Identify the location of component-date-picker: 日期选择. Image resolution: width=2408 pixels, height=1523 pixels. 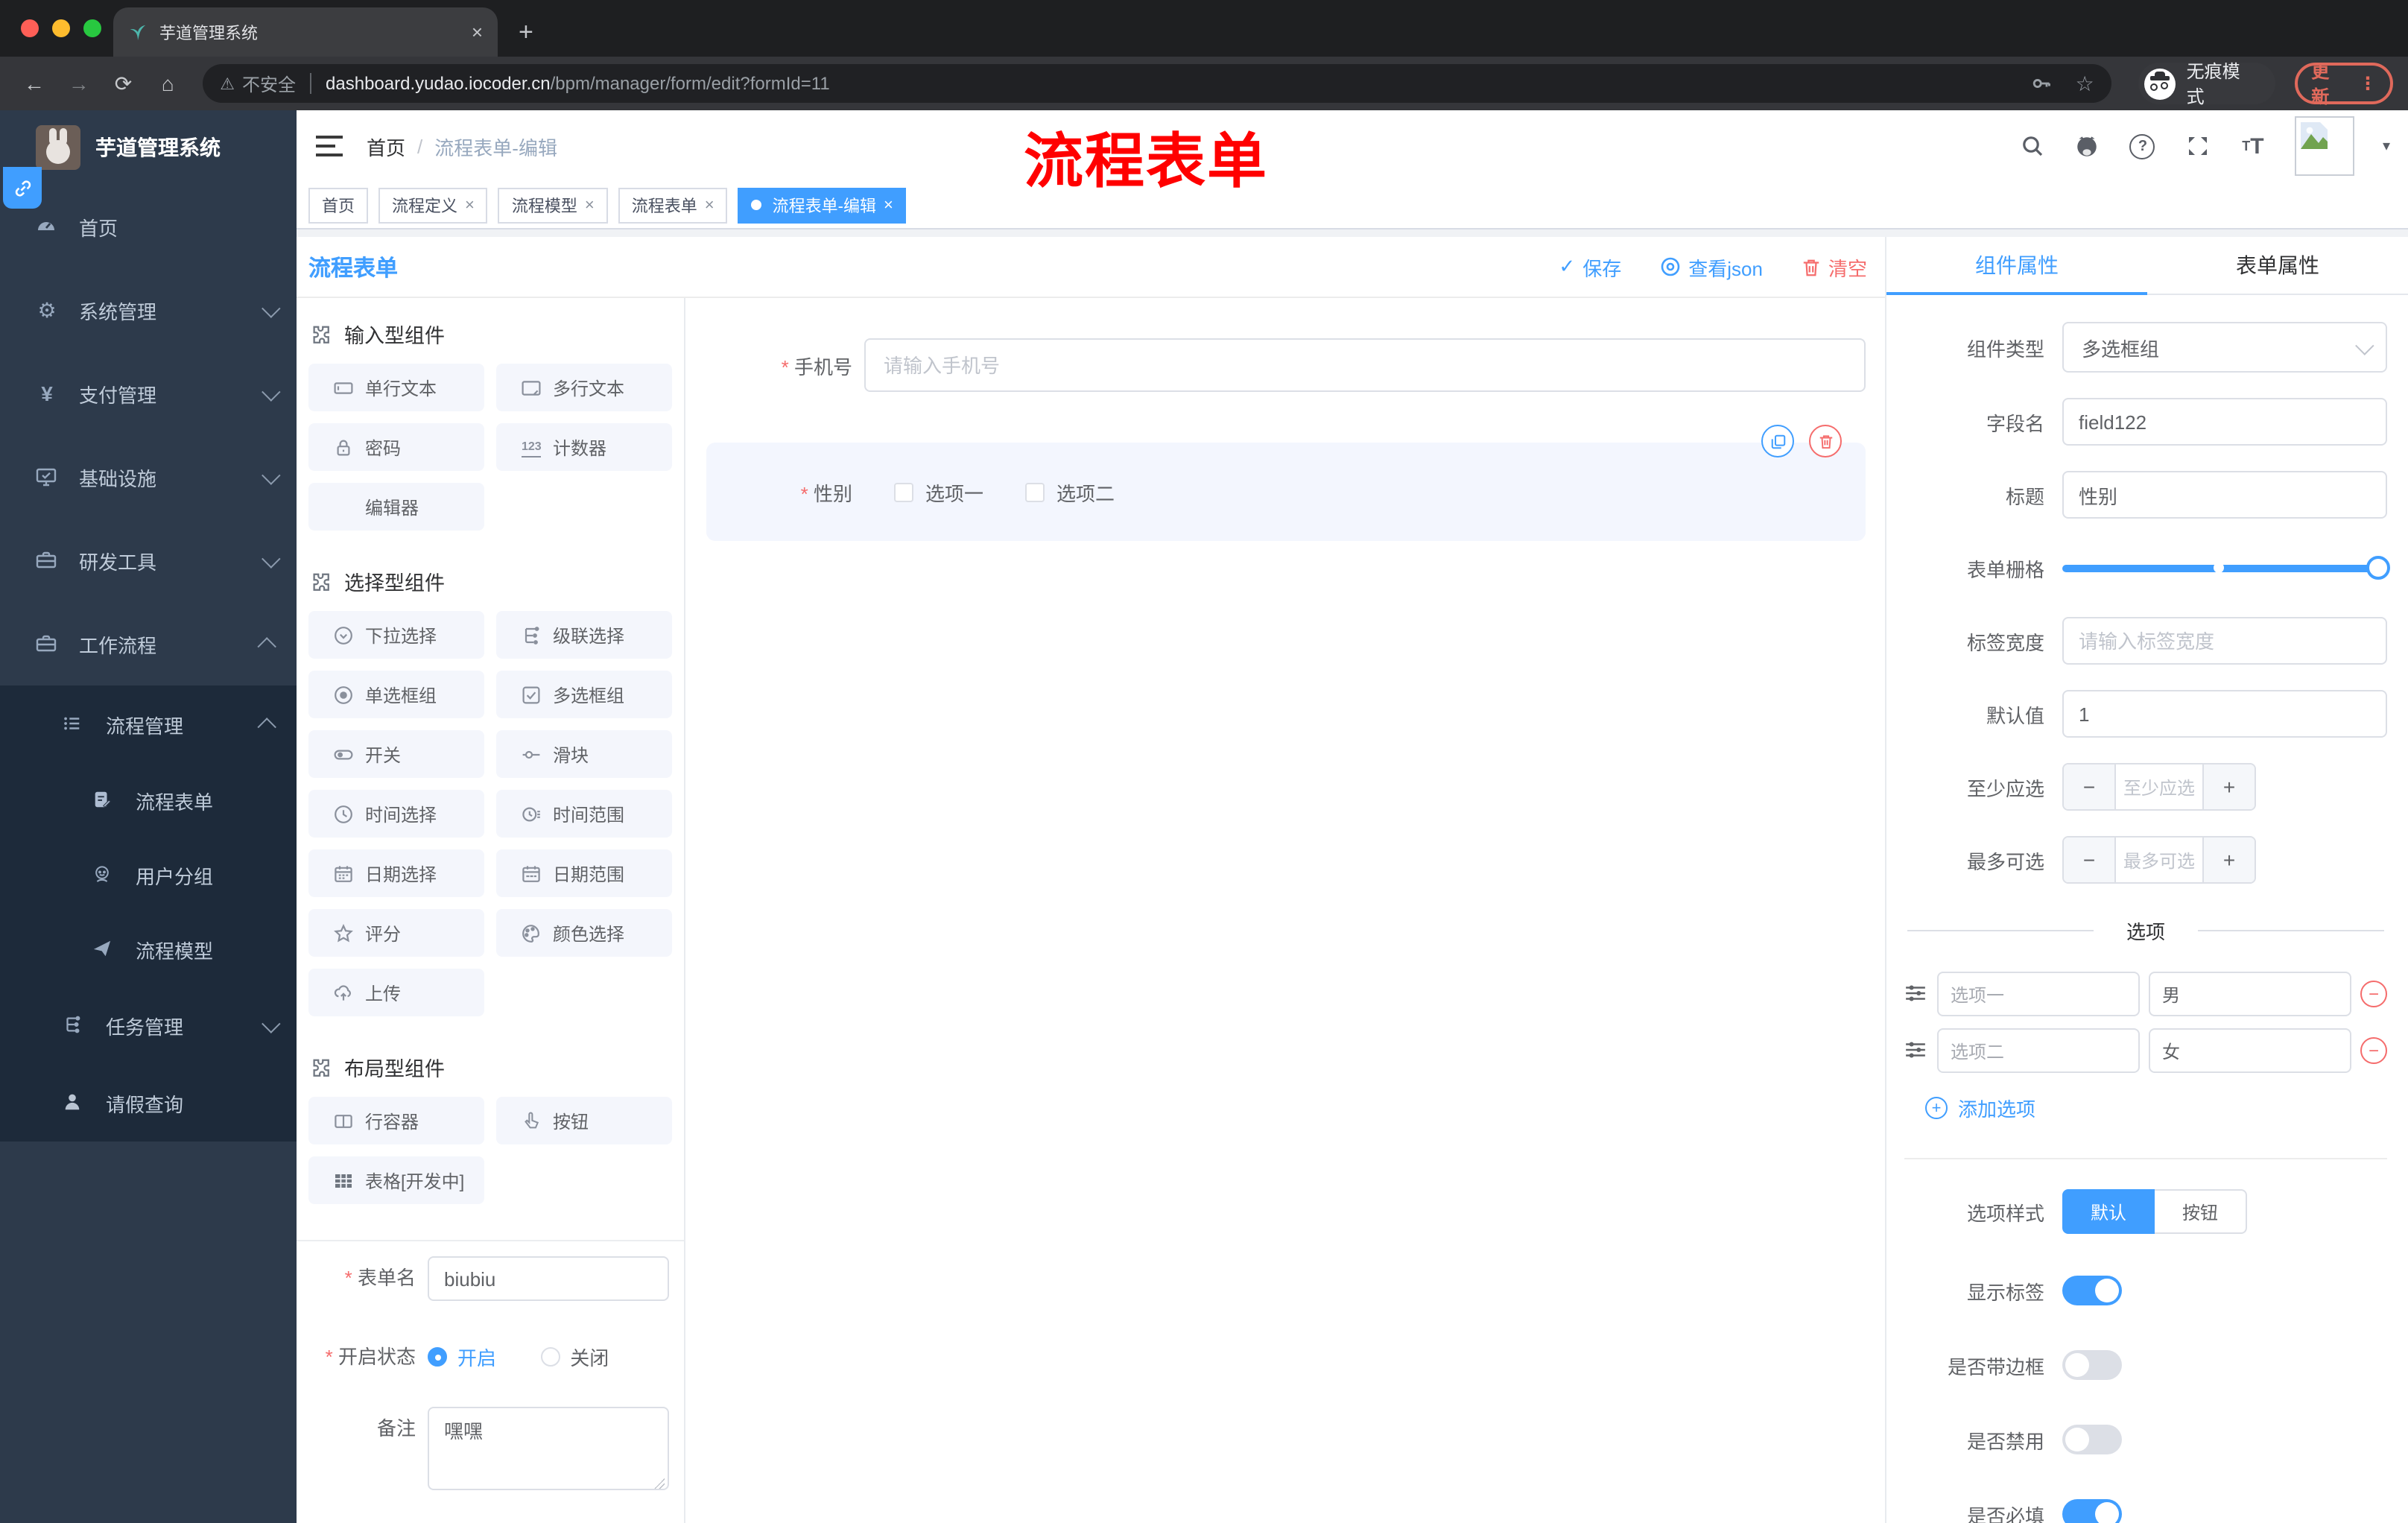
(396, 873).